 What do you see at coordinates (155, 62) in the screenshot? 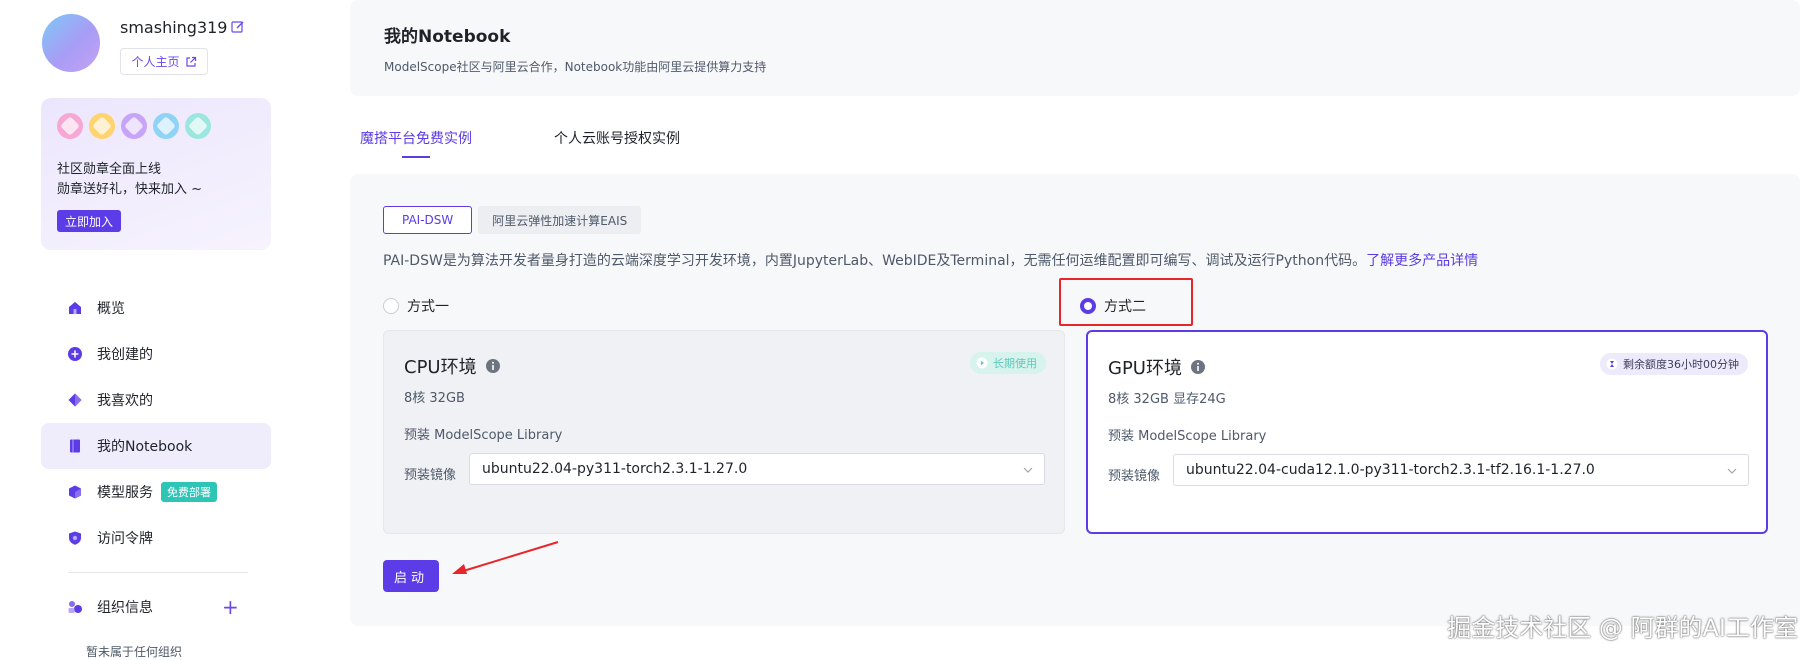
I see `homepage-label: 个人主页` at bounding box center [155, 62].